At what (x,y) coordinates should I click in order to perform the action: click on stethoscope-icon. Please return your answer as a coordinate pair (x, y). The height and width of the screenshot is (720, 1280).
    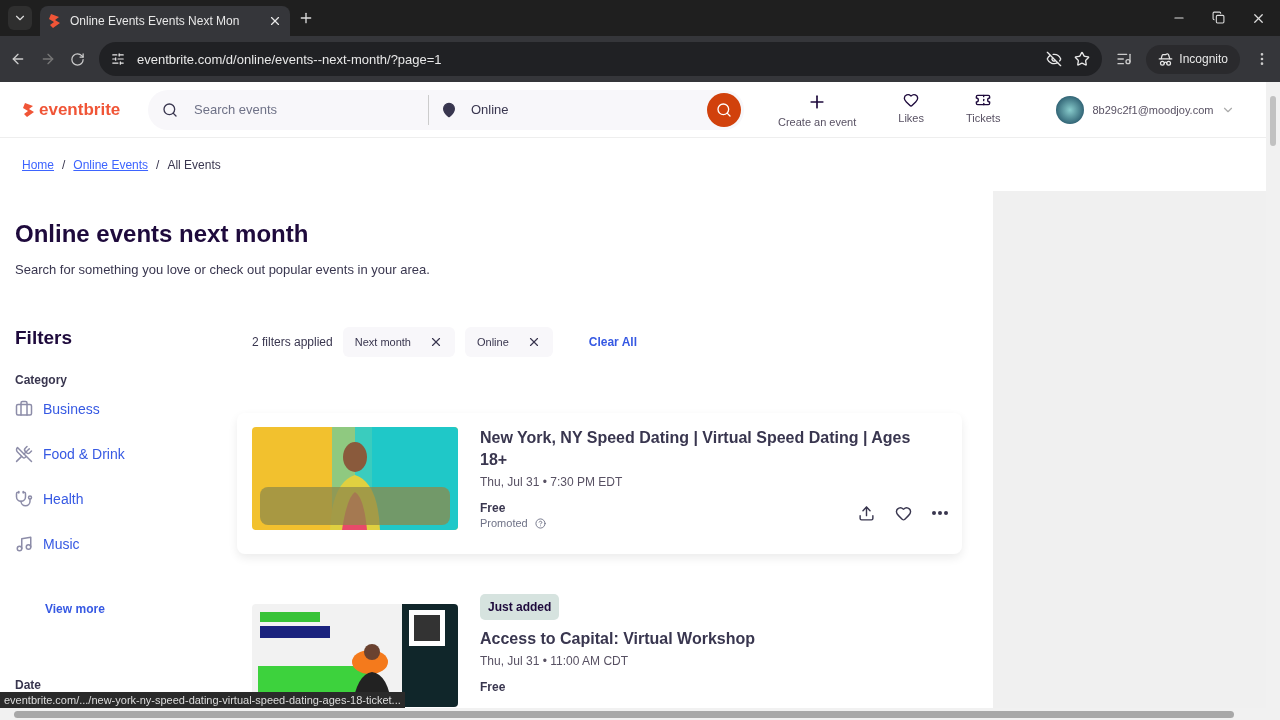
    Looking at the image, I should click on (24, 499).